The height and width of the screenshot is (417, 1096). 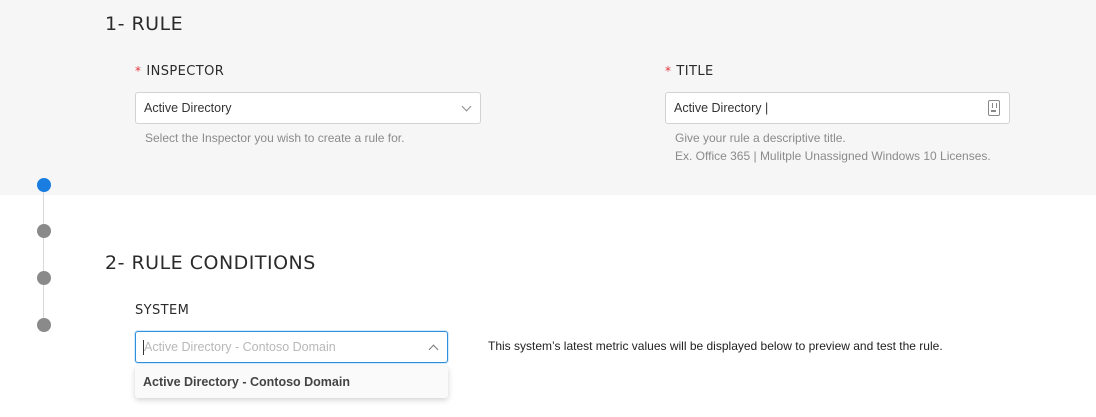 What do you see at coordinates (466, 106) in the screenshot?
I see `chevron-down-icon` at bounding box center [466, 106].